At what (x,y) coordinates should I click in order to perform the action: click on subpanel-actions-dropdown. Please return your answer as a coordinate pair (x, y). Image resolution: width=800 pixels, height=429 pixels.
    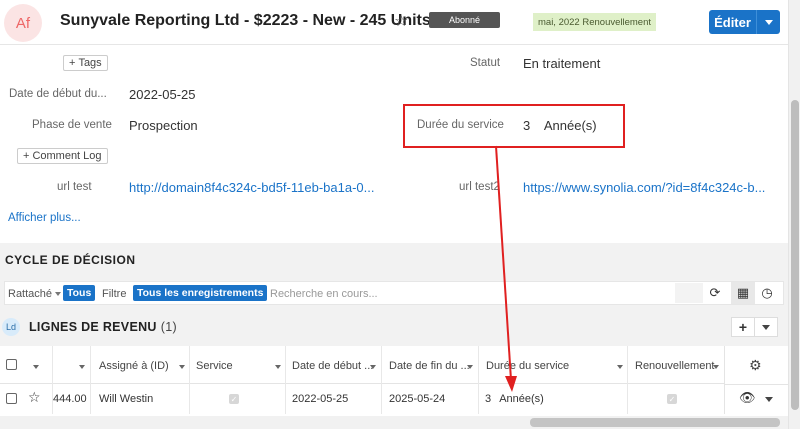
    Looking at the image, I should click on (766, 327).